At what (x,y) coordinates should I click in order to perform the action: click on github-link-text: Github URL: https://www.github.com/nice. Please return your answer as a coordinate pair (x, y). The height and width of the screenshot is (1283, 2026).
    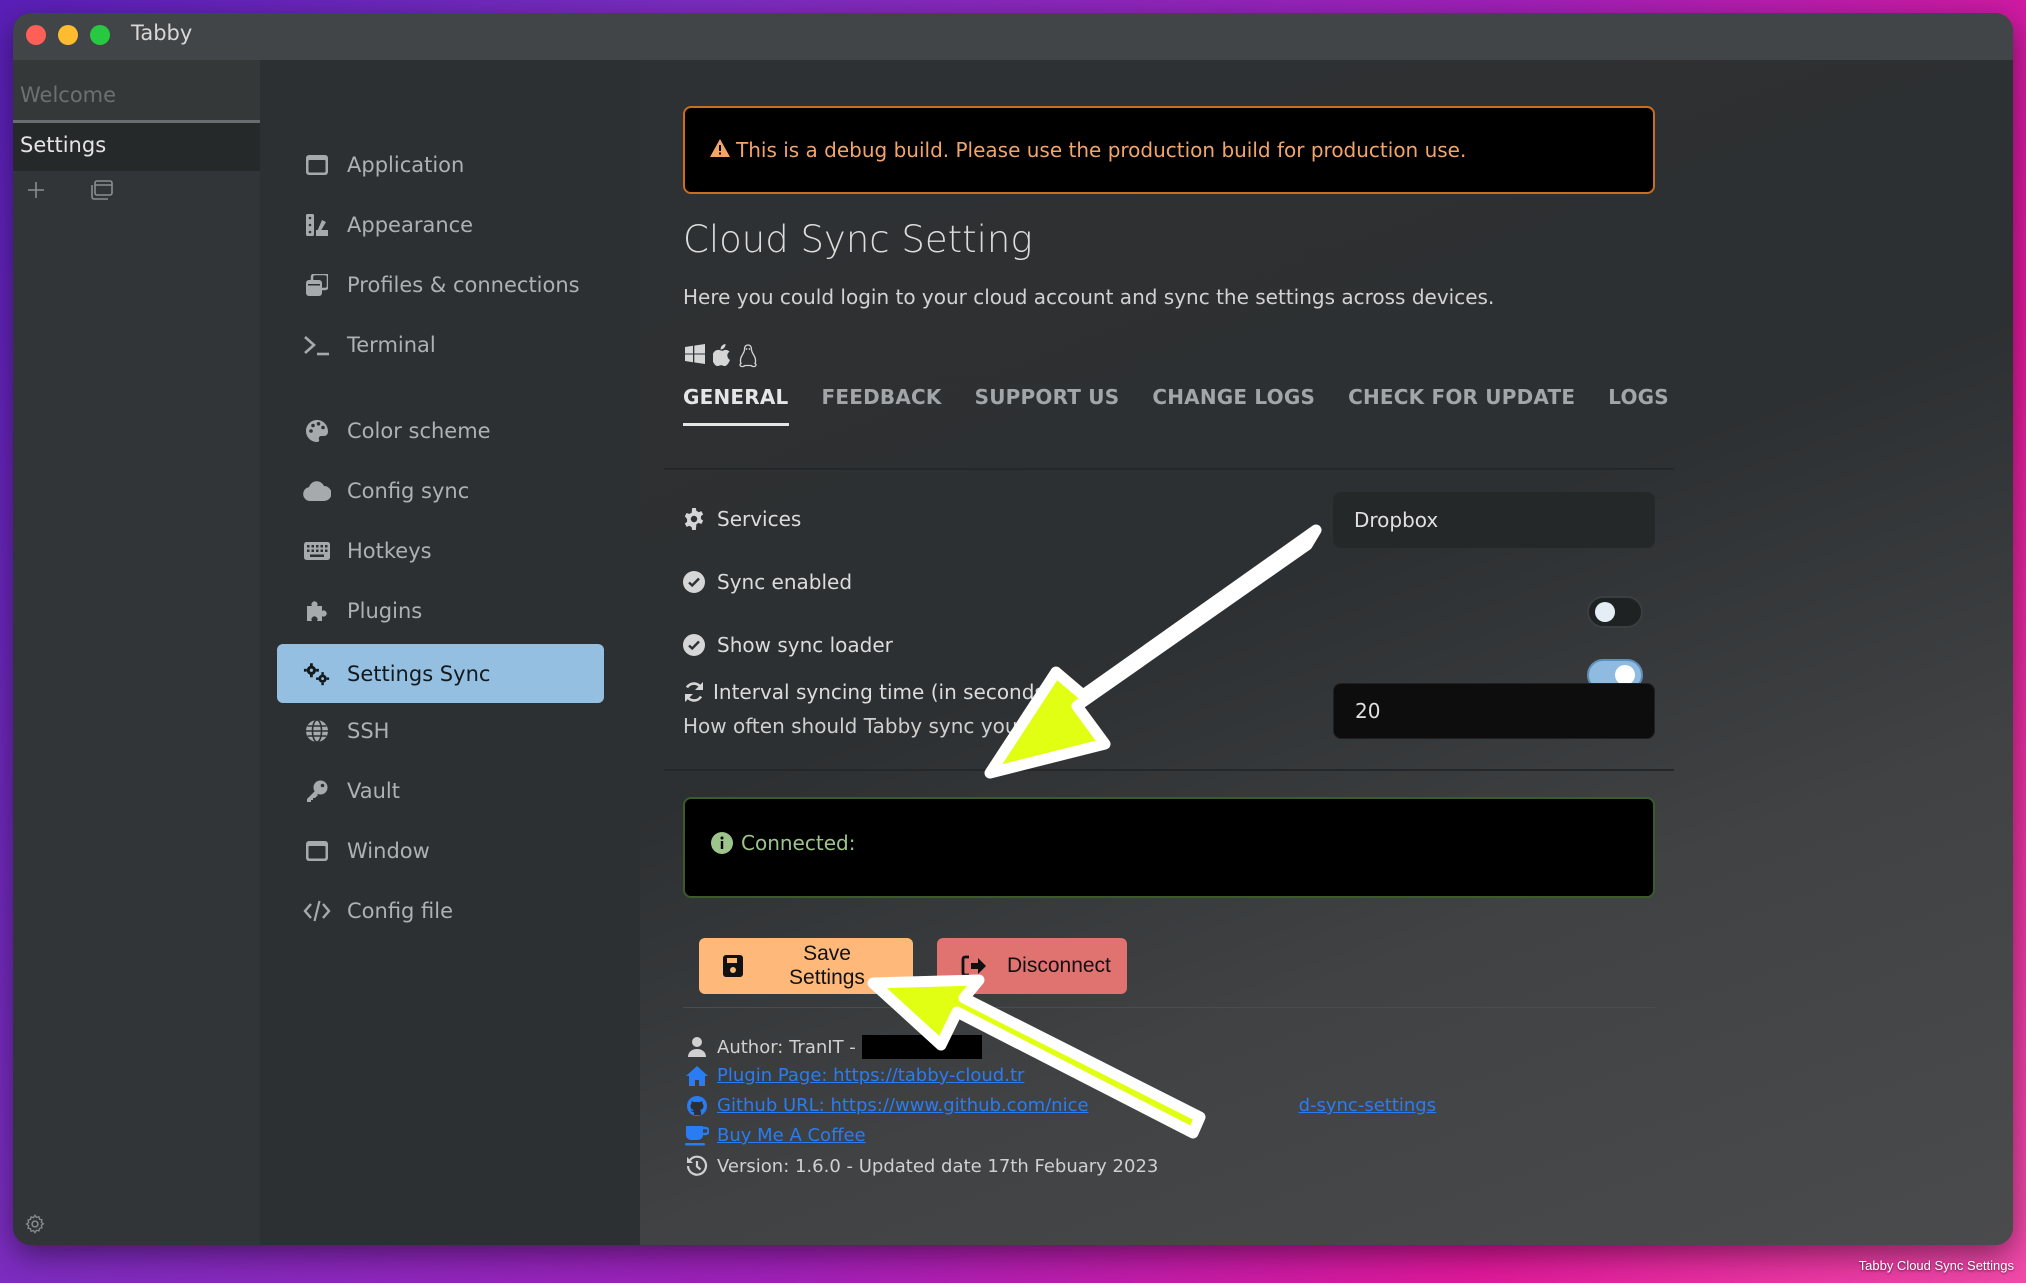
    Looking at the image, I should click on (903, 1105).